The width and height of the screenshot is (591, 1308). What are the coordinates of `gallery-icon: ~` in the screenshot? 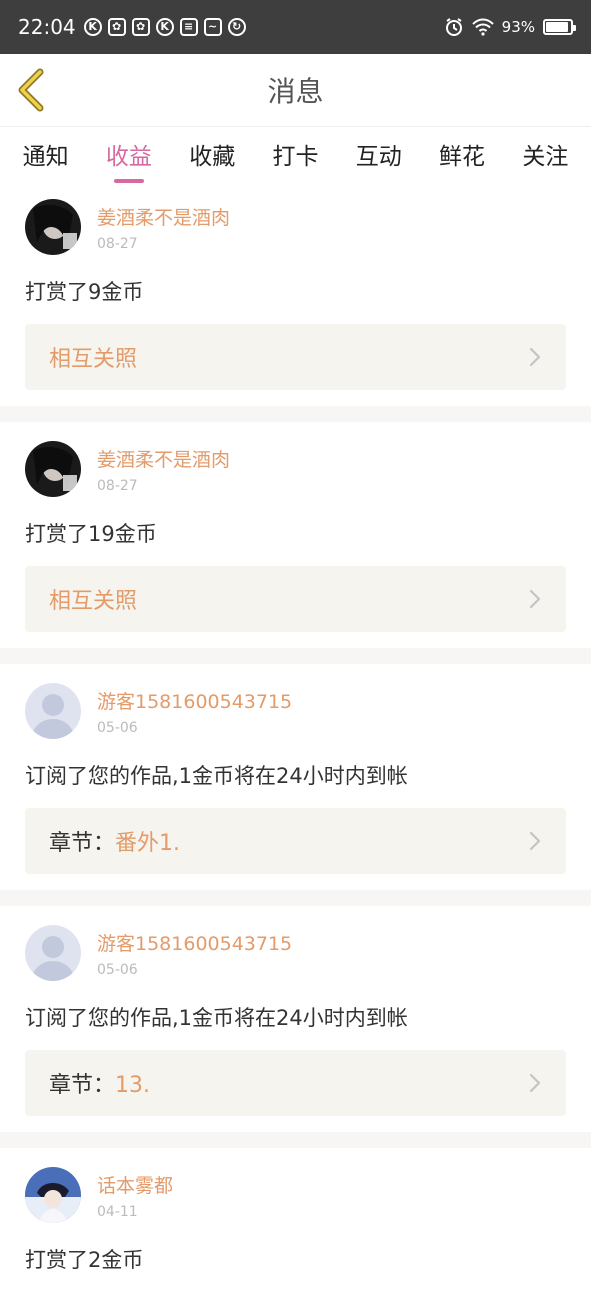 It's located at (212, 27).